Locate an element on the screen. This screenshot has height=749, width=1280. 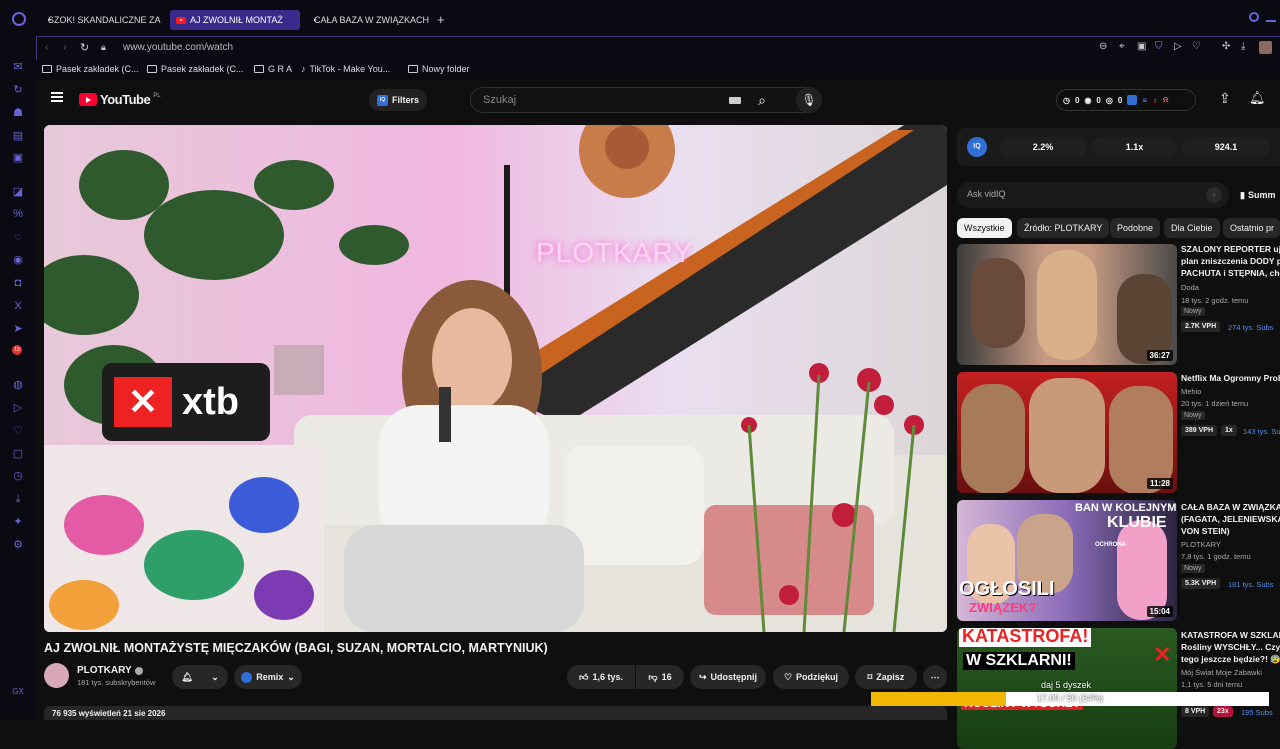
thanks-button: ♡ Podziękuj is located at coordinates (811, 677).